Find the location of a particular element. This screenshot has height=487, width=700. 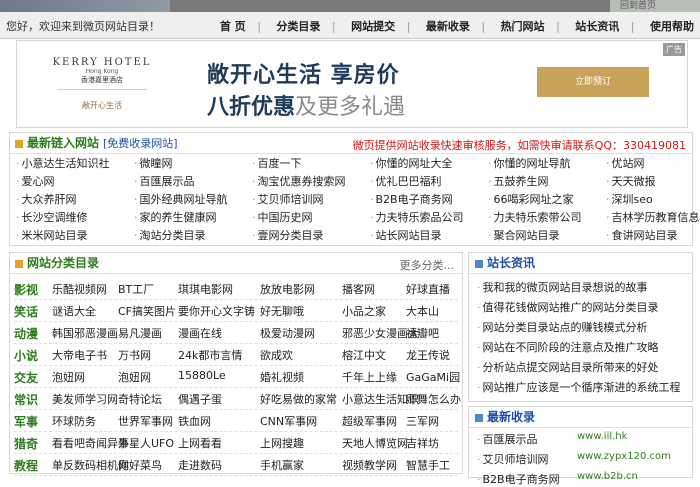

news-link: 网站推广应该是一个循序渐进的系统工程 is located at coordinates (579, 387).